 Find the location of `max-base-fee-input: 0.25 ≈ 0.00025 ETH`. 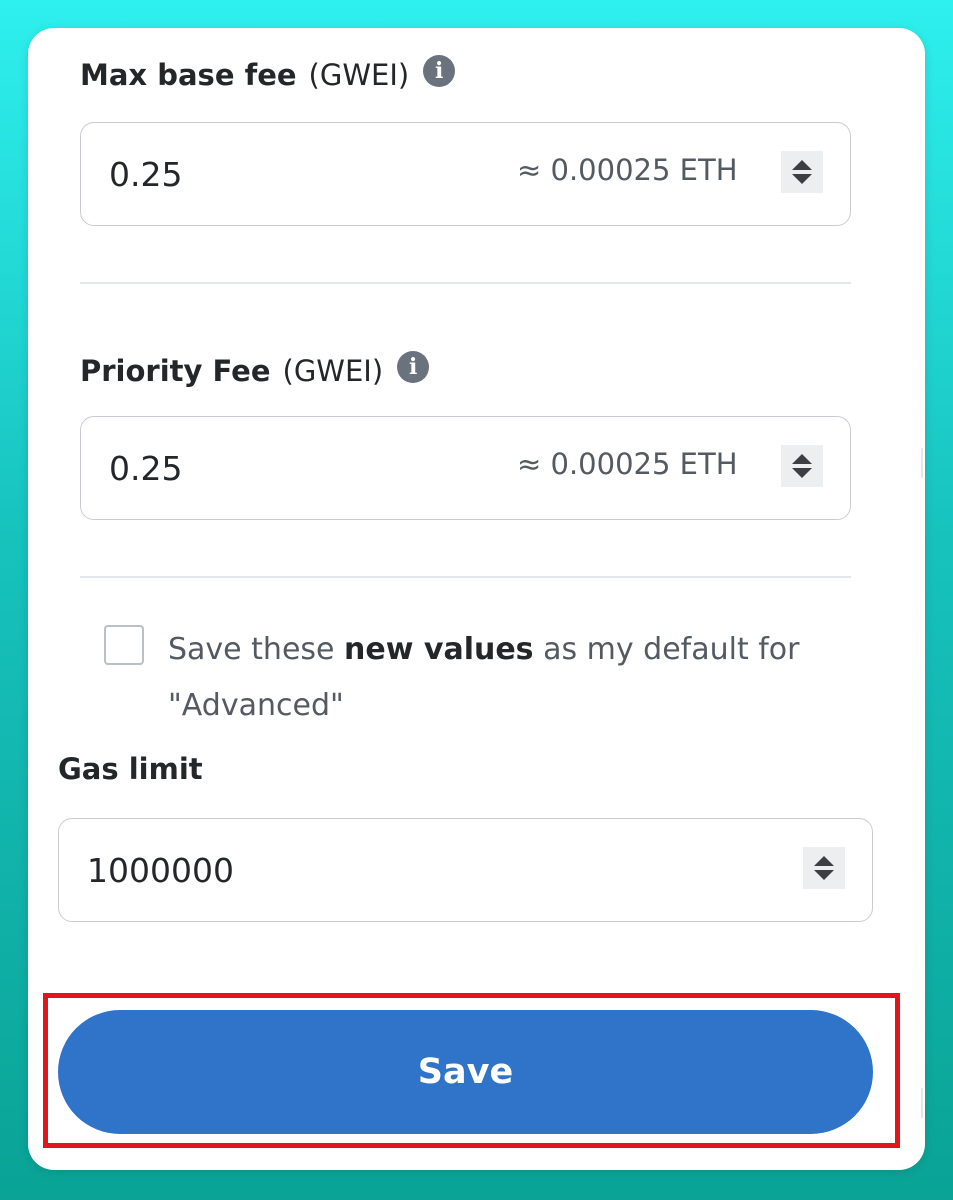

max-base-fee-input: 0.25 ≈ 0.00025 ETH is located at coordinates (465, 174).